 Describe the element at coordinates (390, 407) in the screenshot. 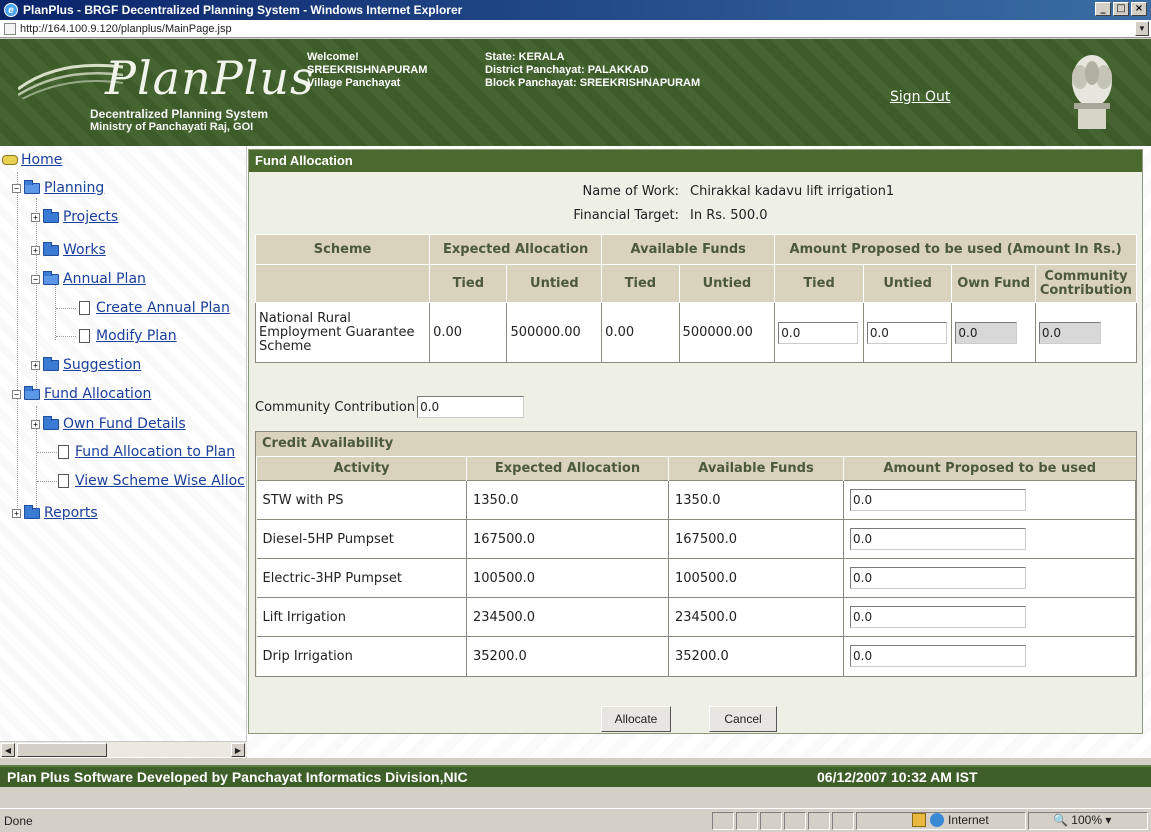

I see `community-contribution-row: Community Contribution 0.0` at that location.